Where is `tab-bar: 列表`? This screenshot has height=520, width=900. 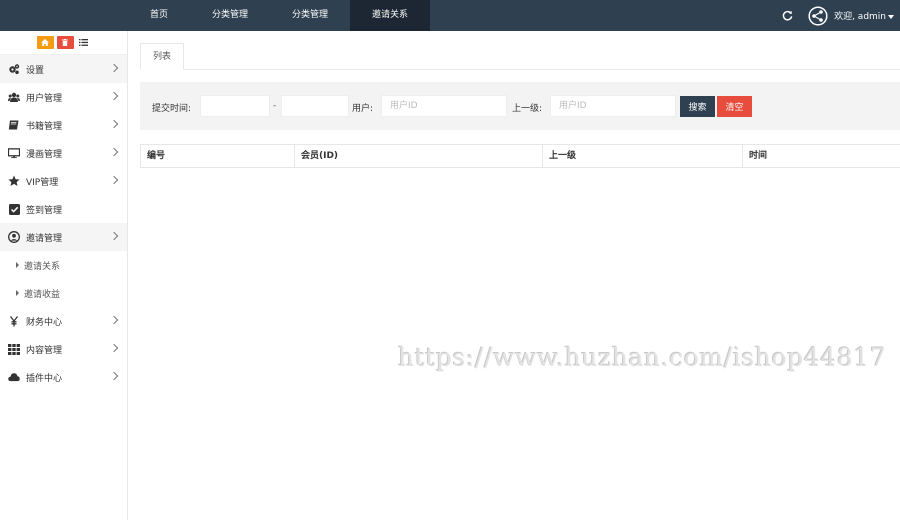
tab-bar: 列表 is located at coordinates (520, 56).